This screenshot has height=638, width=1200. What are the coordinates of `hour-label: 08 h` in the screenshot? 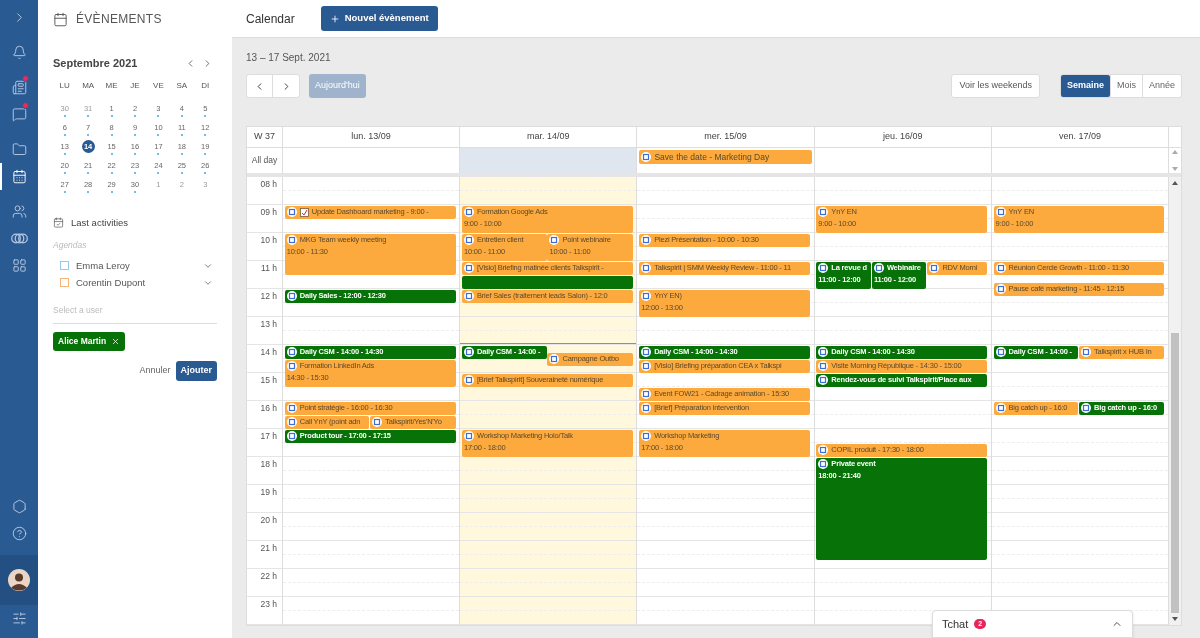 It's located at (268, 185).